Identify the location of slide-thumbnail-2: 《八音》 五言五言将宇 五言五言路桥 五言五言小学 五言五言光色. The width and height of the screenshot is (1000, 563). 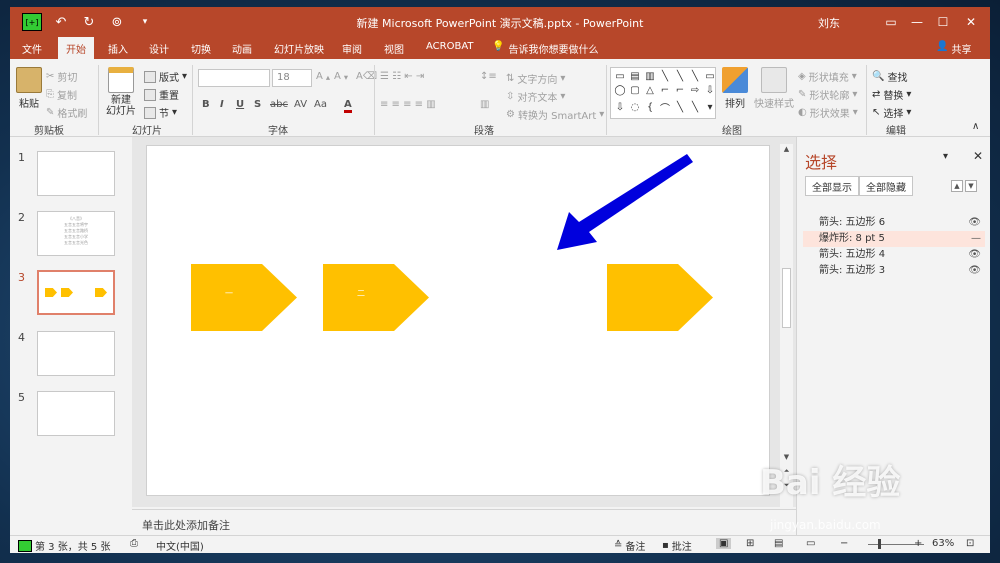
(76, 233).